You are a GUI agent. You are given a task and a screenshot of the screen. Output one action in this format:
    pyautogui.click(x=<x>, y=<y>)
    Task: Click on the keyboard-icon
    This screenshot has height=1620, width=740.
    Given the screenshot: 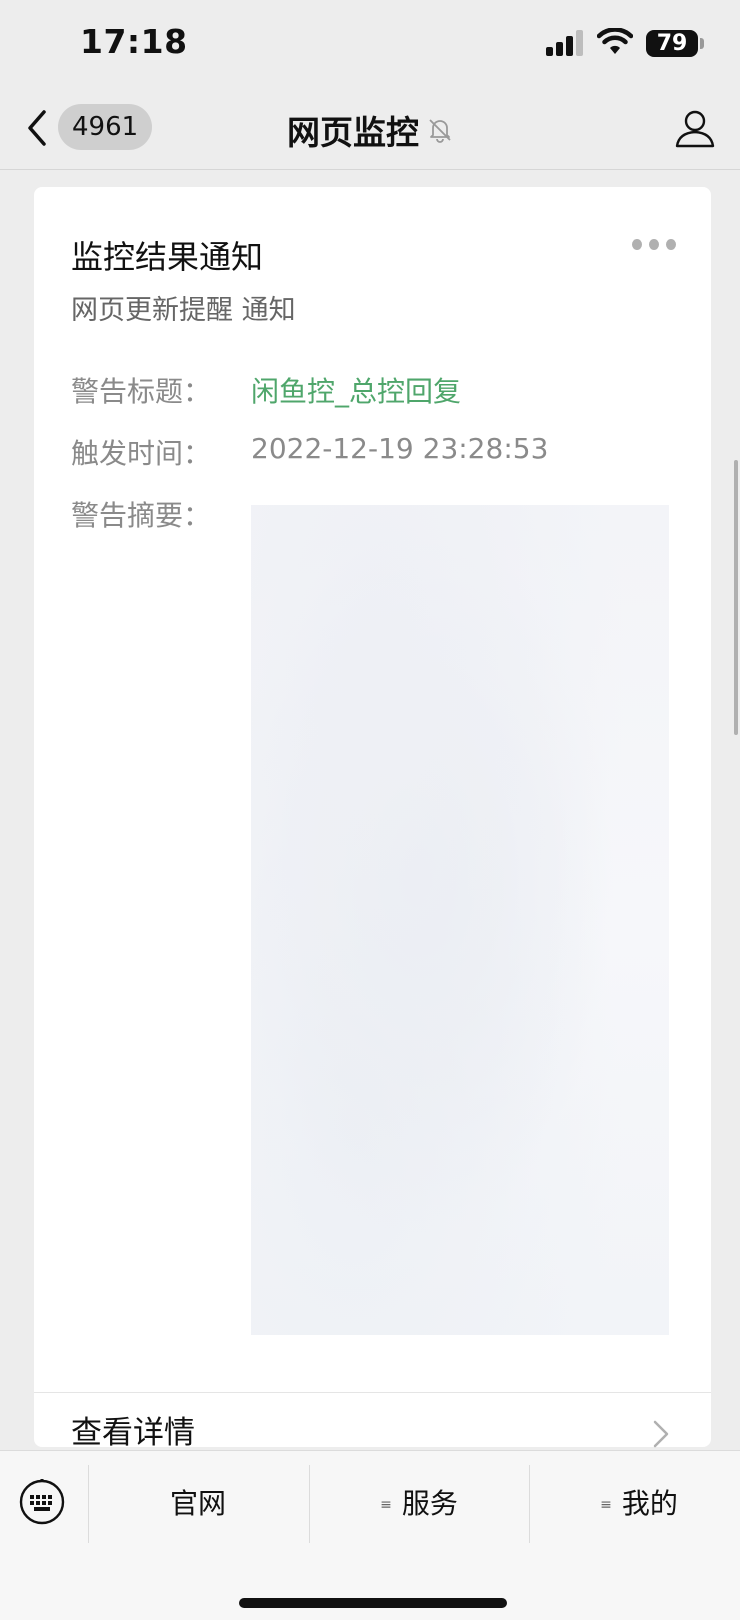 What is the action you would take?
    pyautogui.click(x=42, y=1502)
    